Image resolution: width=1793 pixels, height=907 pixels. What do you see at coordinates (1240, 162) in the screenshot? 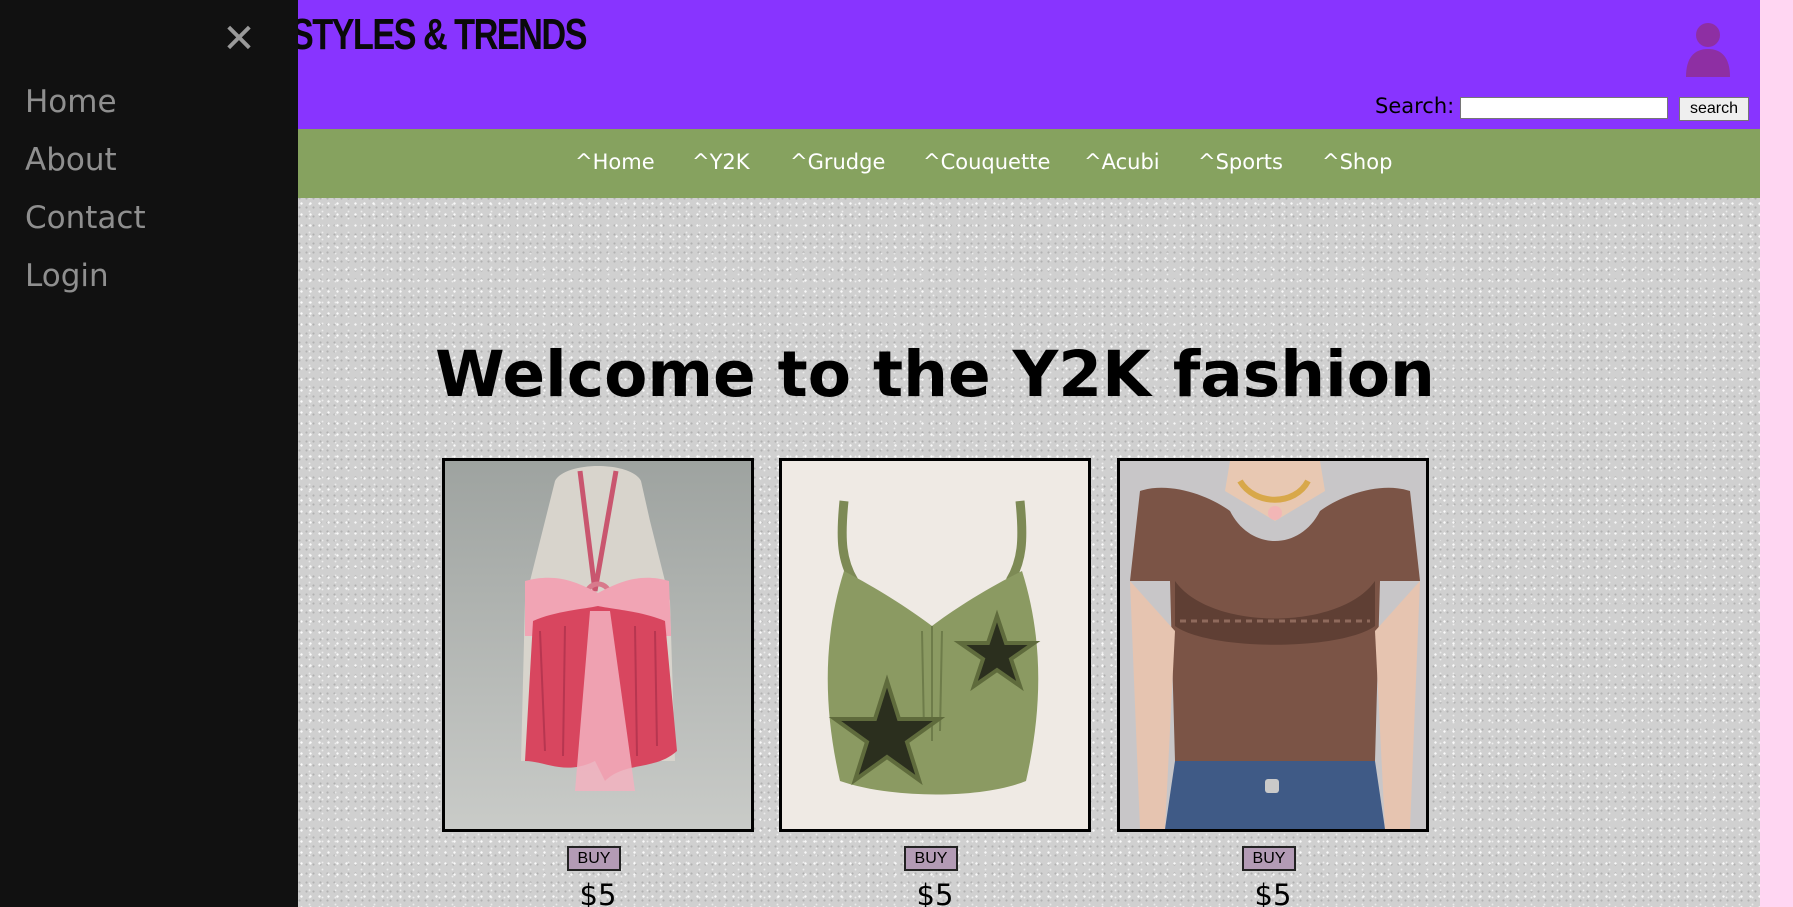
I see `nav-item-sports: ^Sports` at bounding box center [1240, 162].